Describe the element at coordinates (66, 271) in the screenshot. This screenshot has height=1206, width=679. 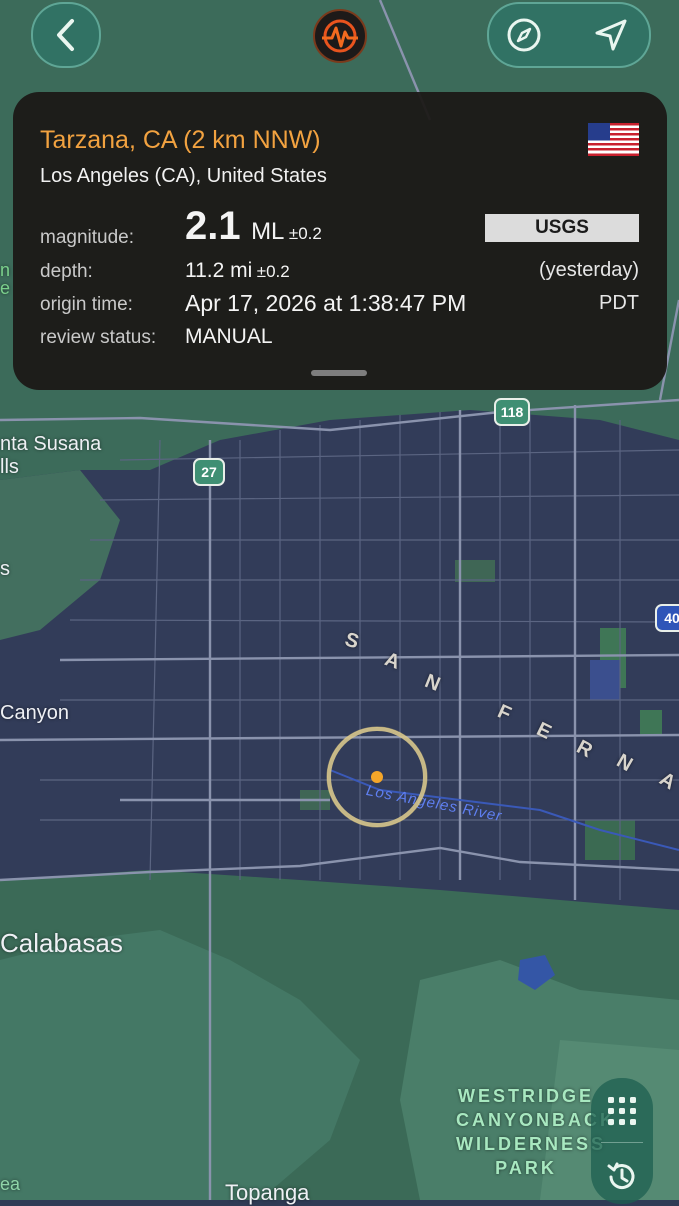
I see `depth-label: depth:` at that location.